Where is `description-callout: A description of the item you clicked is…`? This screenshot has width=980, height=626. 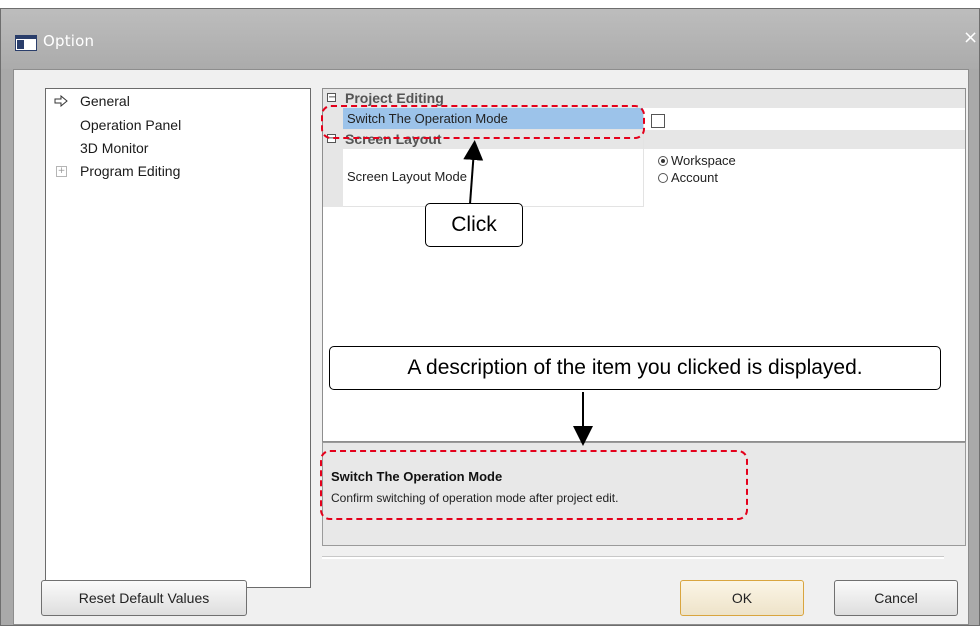 description-callout: A description of the item you clicked is… is located at coordinates (635, 368).